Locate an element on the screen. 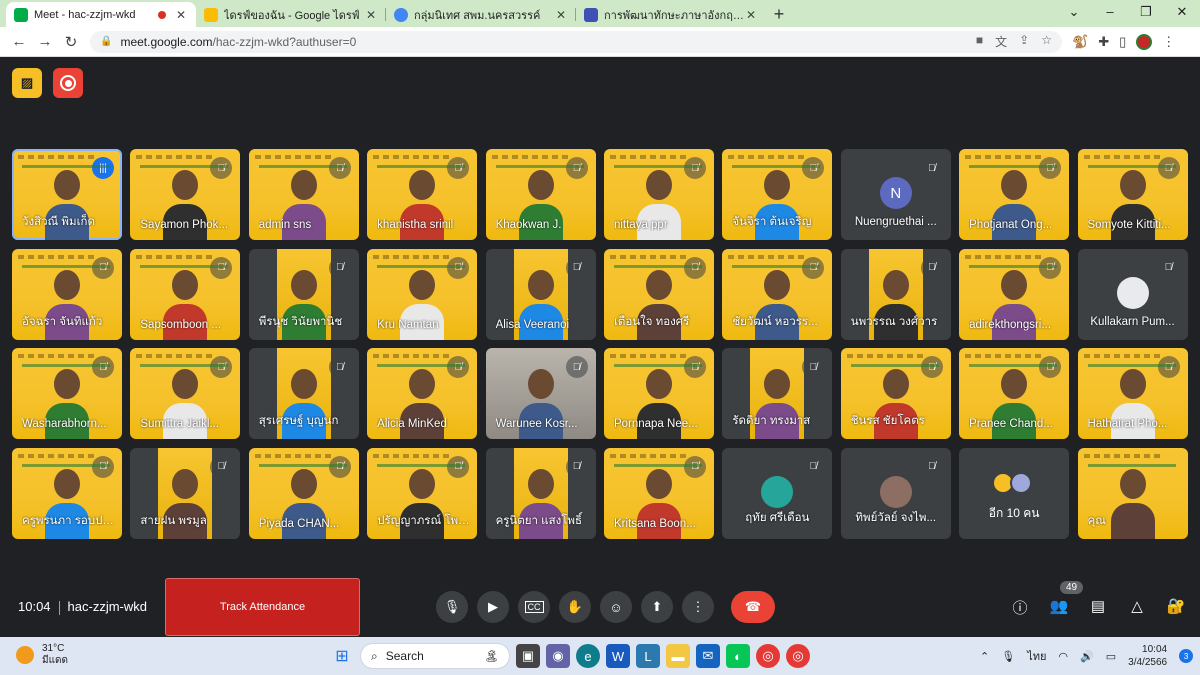 The image size is (1200, 675). tab-english-skills: การพัฒนาทักษะภาษาอังกฤษ English ✕ is located at coordinates (671, 14).